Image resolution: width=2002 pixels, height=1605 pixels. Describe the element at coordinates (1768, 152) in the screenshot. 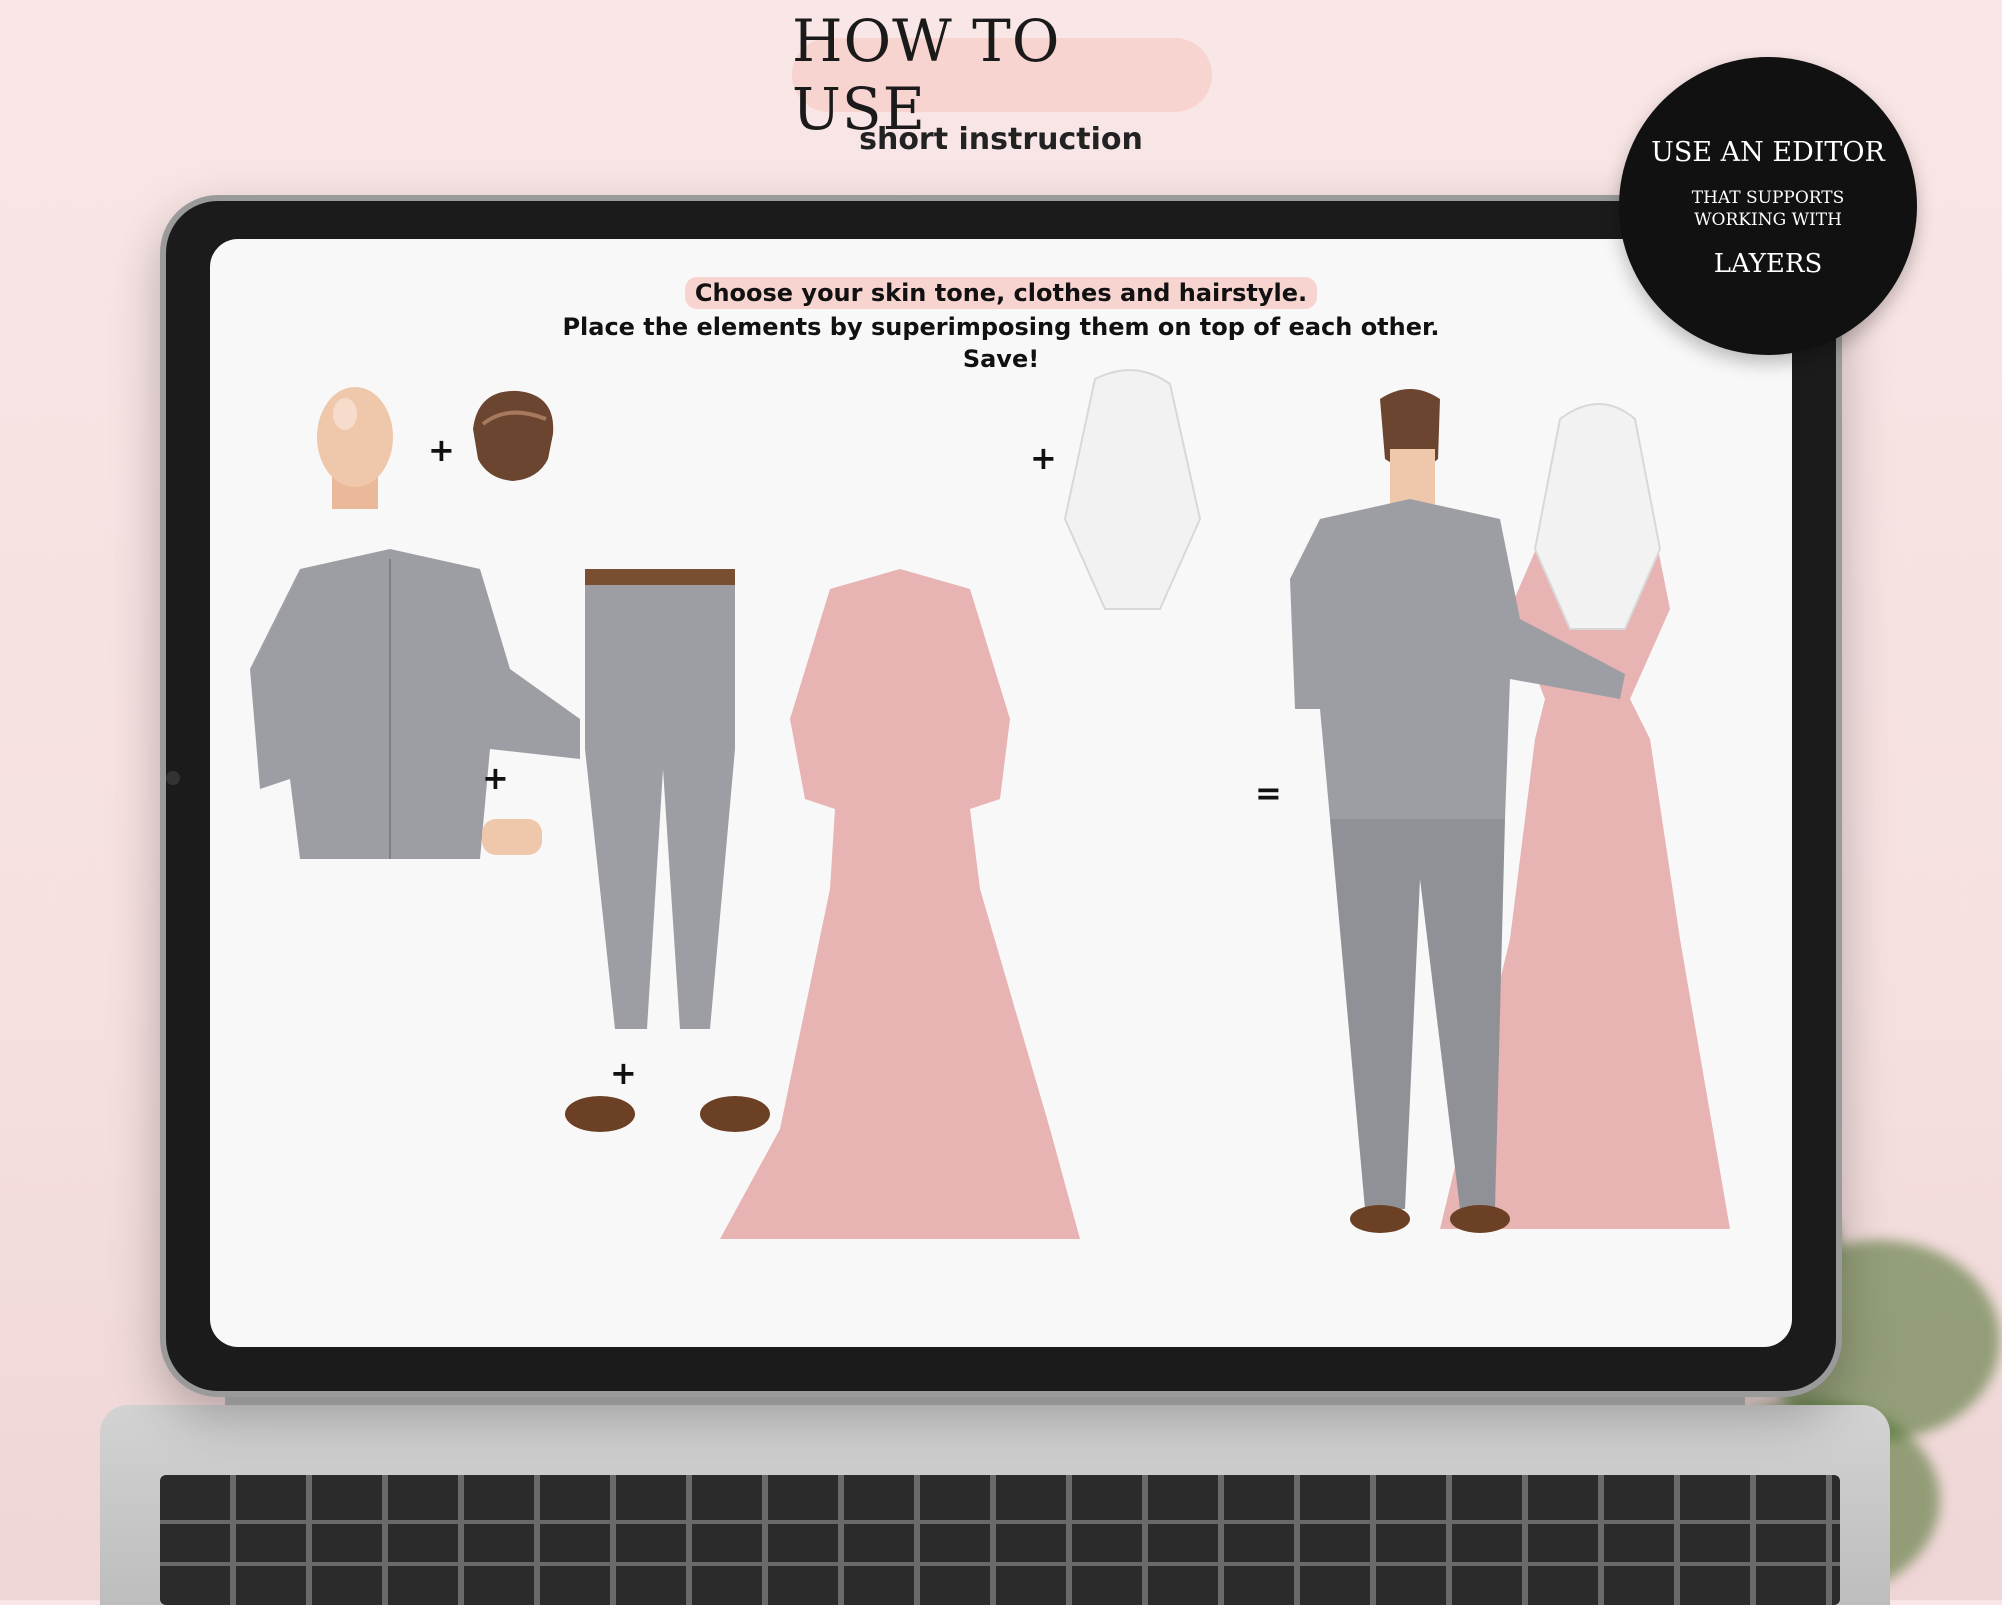

I see `badge-line-1: USE AN EDITOR` at that location.